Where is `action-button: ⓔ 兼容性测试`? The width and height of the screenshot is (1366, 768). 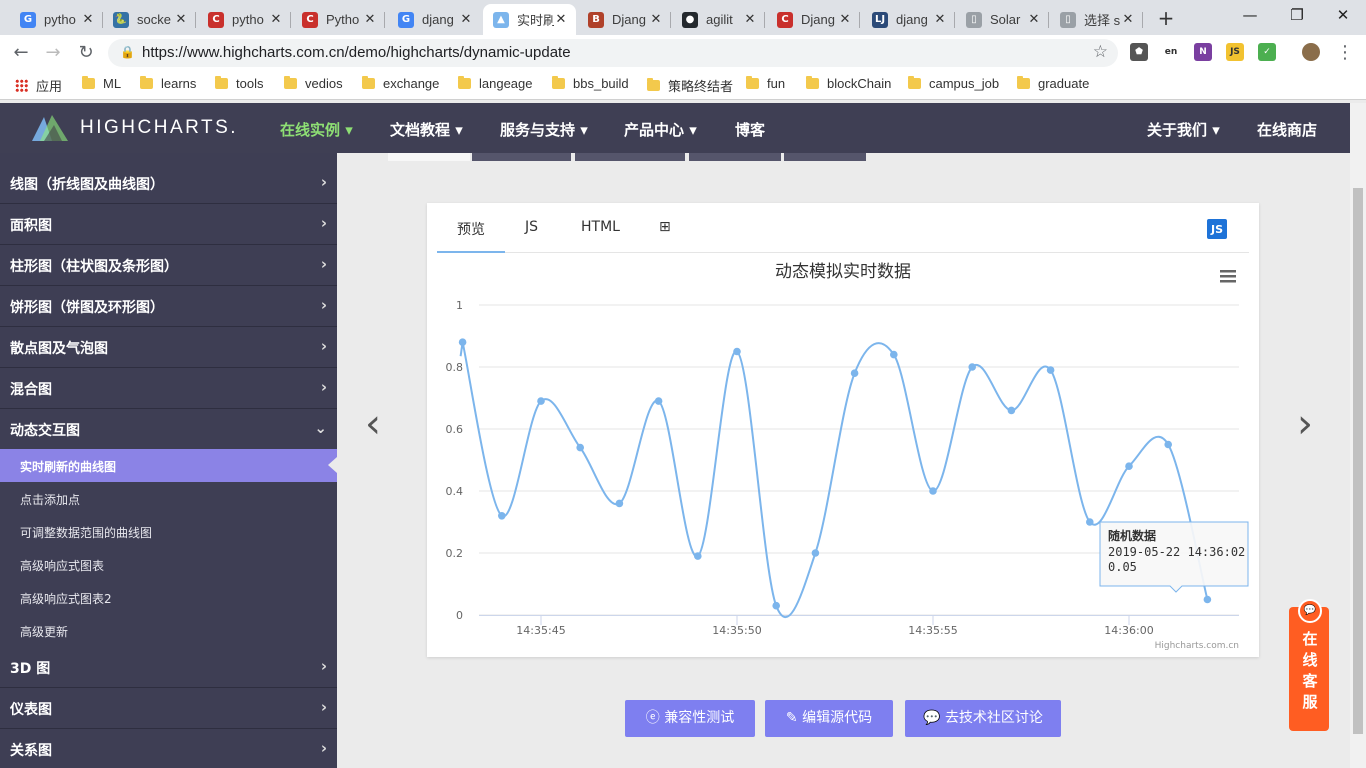
action-button: ⓔ 兼容性测试 is located at coordinates (690, 718).